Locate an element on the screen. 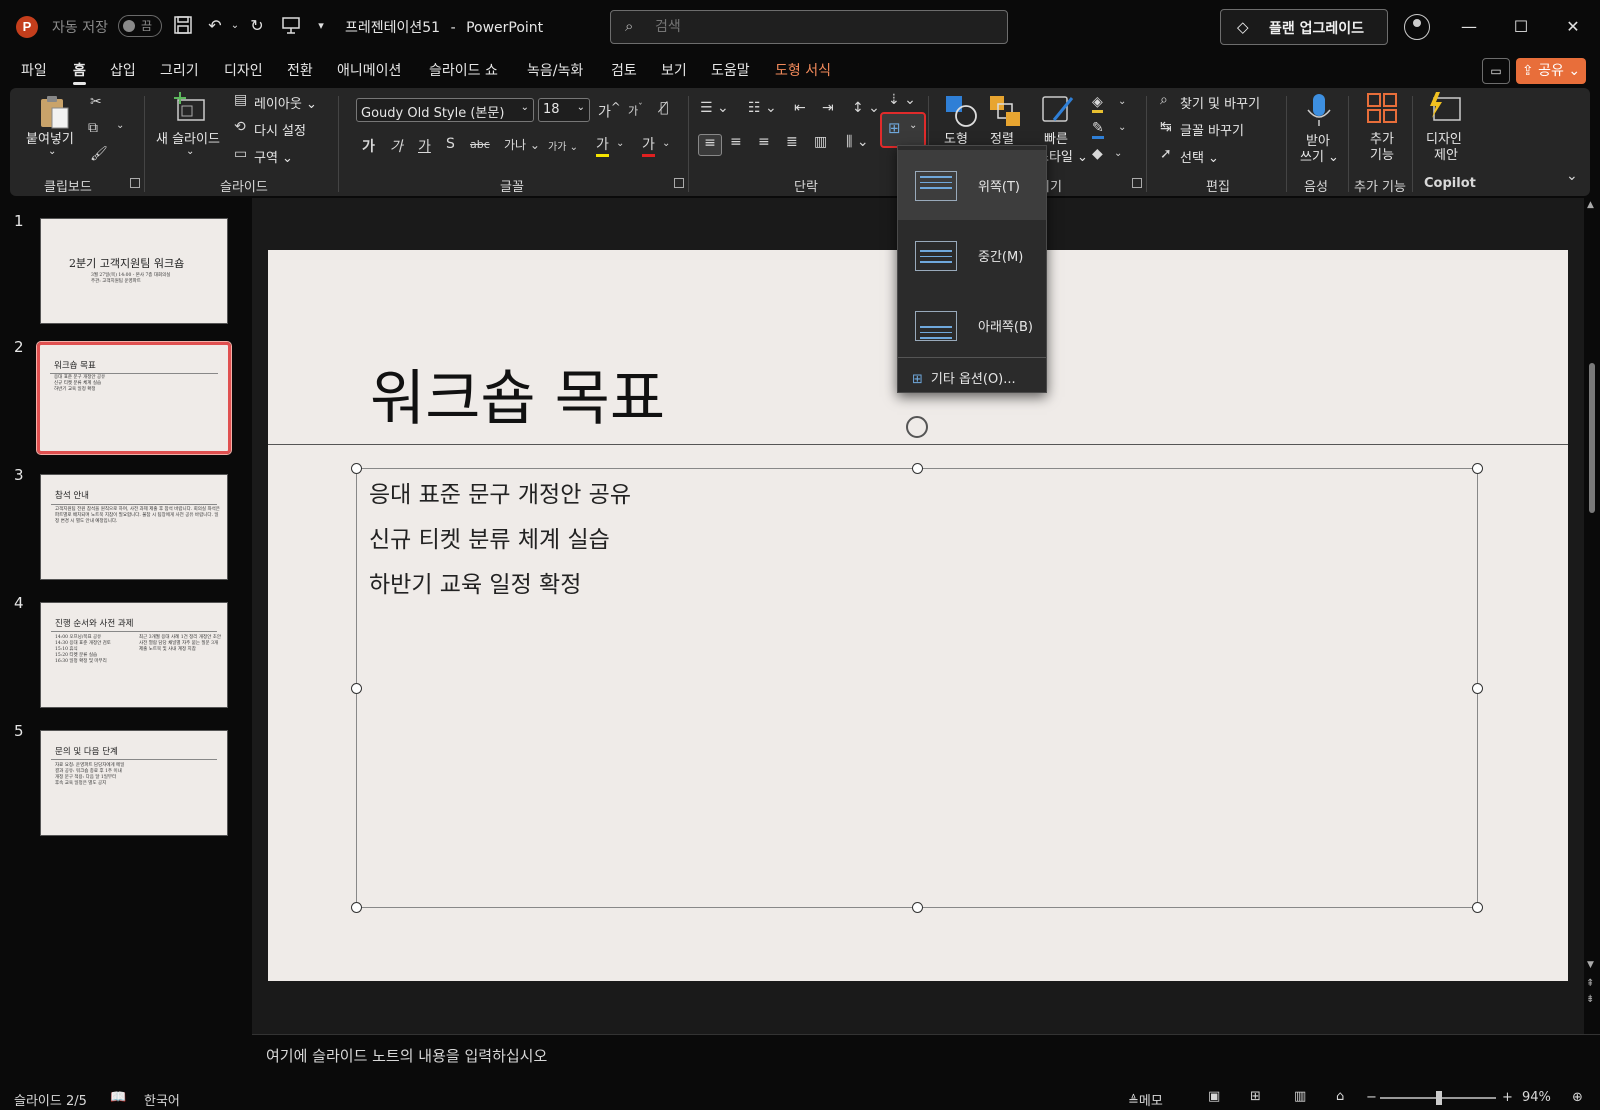 The height and width of the screenshot is (1110, 1600). zoom-out-icon: − is located at coordinates (1371, 1097).